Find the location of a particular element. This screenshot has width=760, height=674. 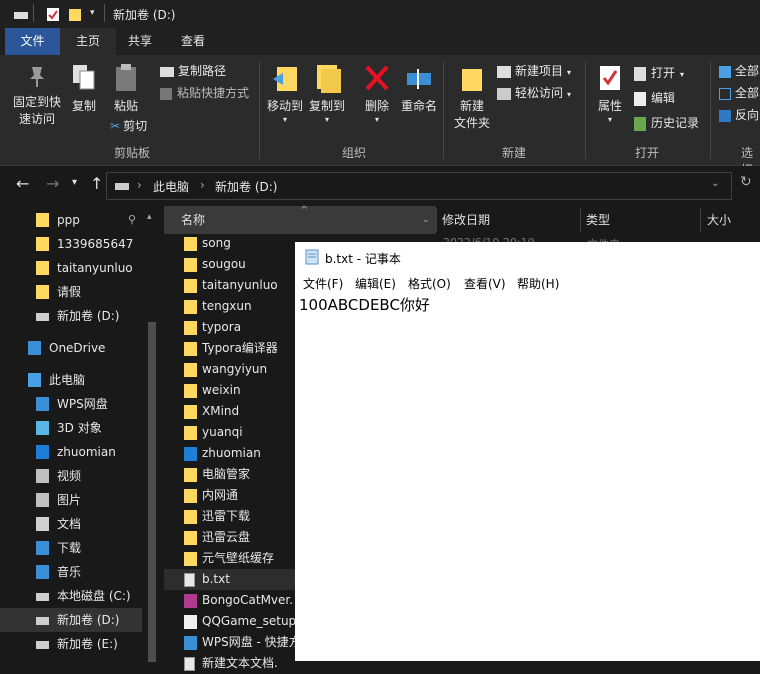

sidebar-item: 图片 is located at coordinates (71, 500).